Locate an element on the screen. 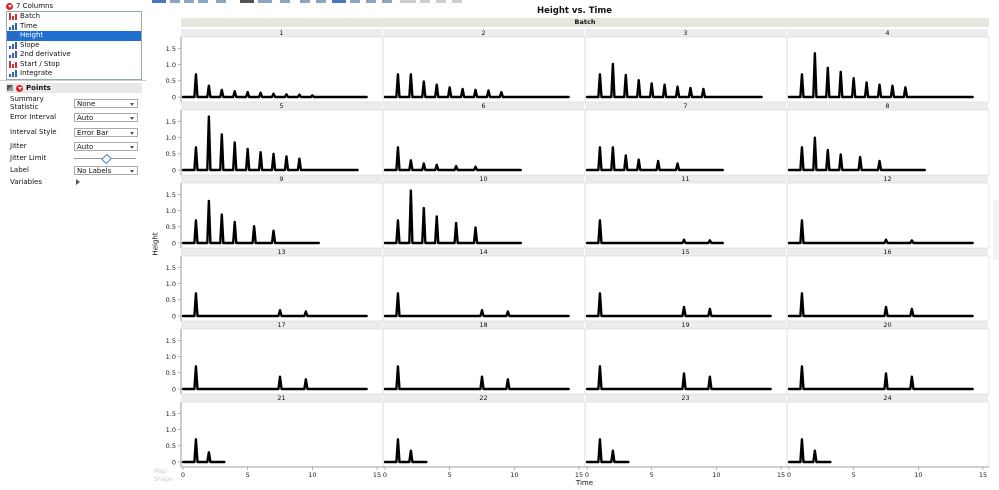 The image size is (999, 490). column-item: Slope is located at coordinates (74, 46).